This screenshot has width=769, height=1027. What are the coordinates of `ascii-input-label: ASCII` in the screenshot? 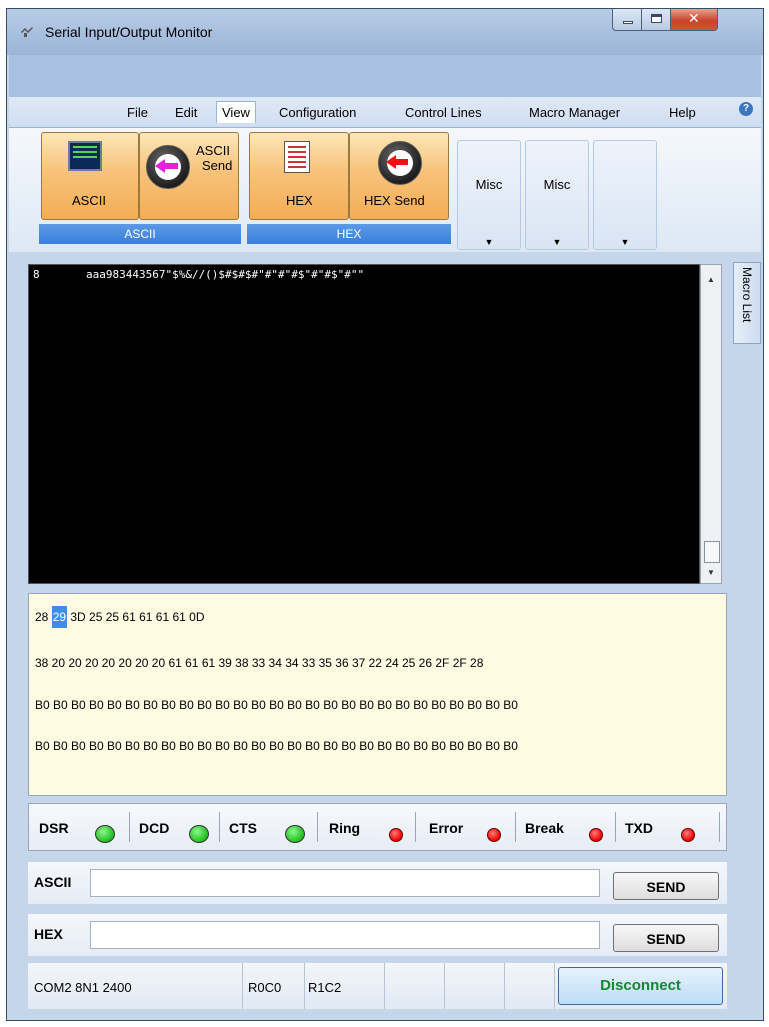 It's located at (53, 882).